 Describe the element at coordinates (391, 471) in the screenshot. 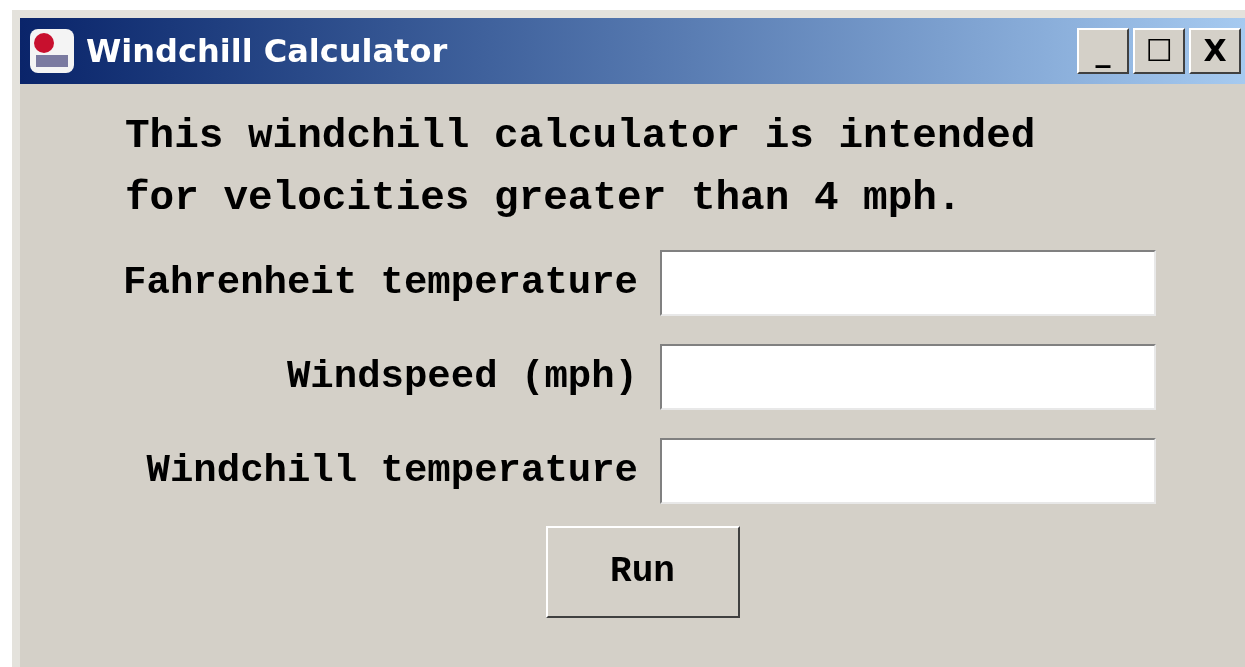

I see `field-label: Windchill temperature` at that location.